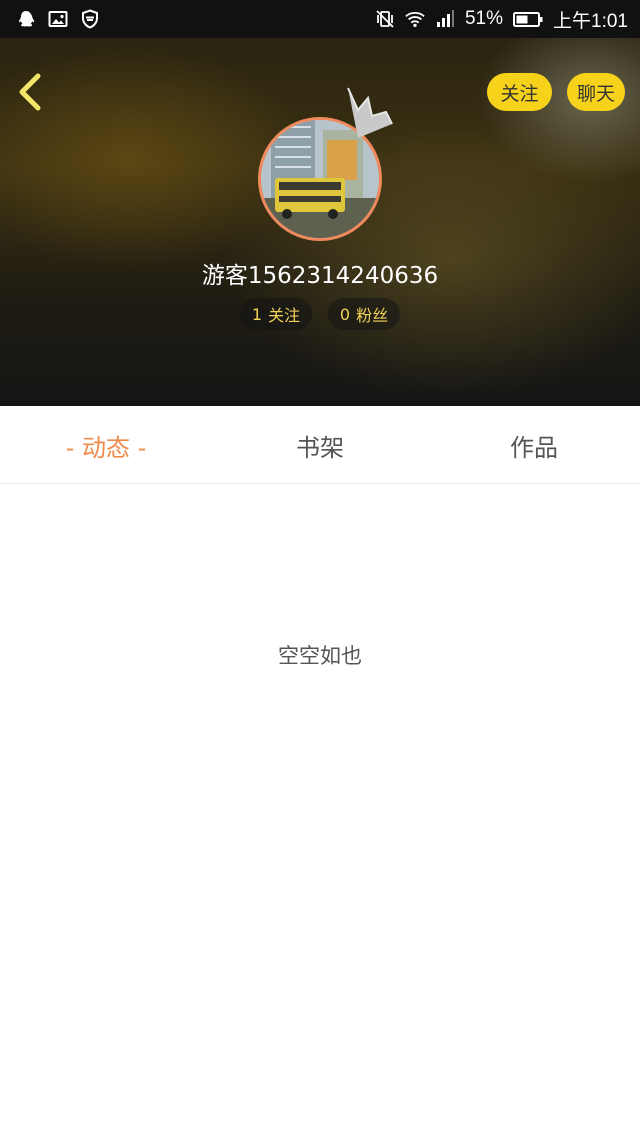 The image size is (640, 1138). I want to click on clock: 上午1:01, so click(590, 21).